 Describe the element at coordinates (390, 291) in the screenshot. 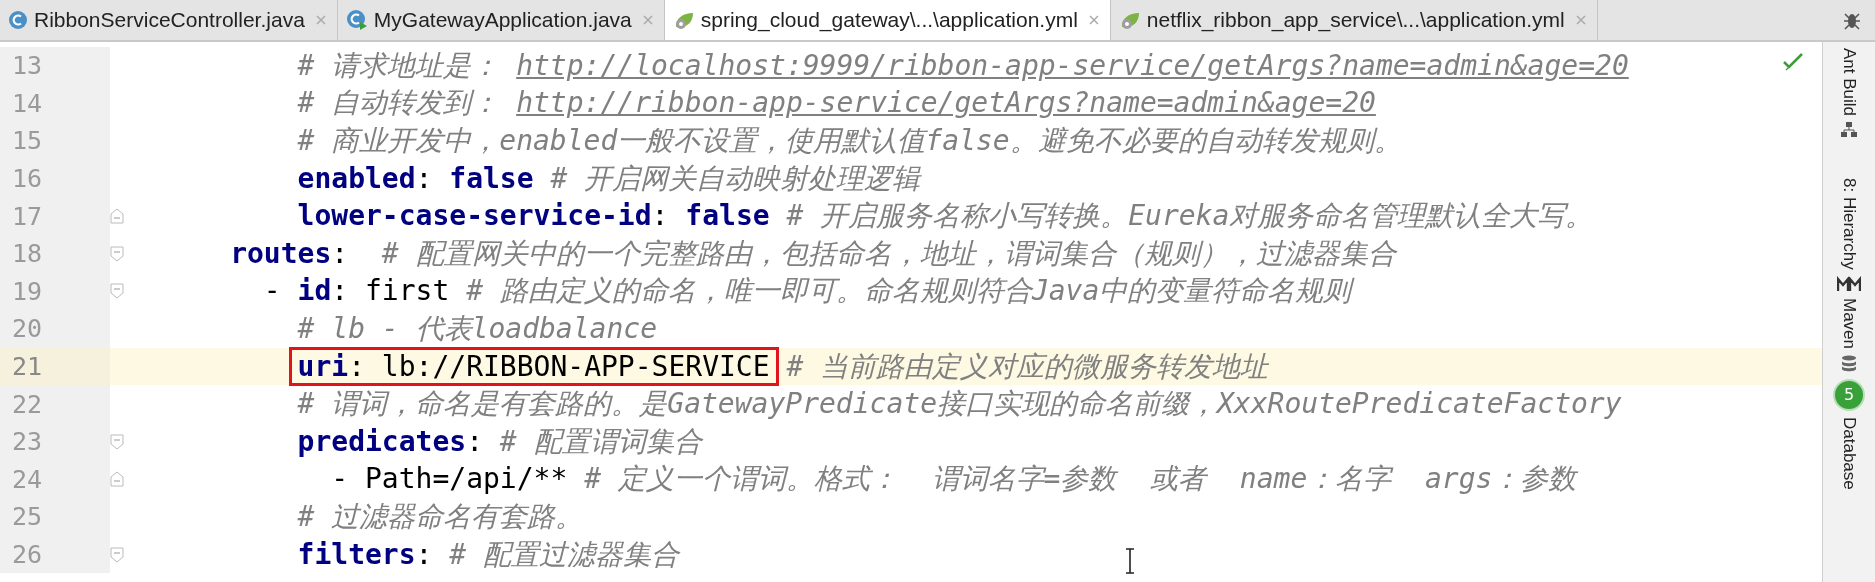

I see `yaml-value: : first` at that location.